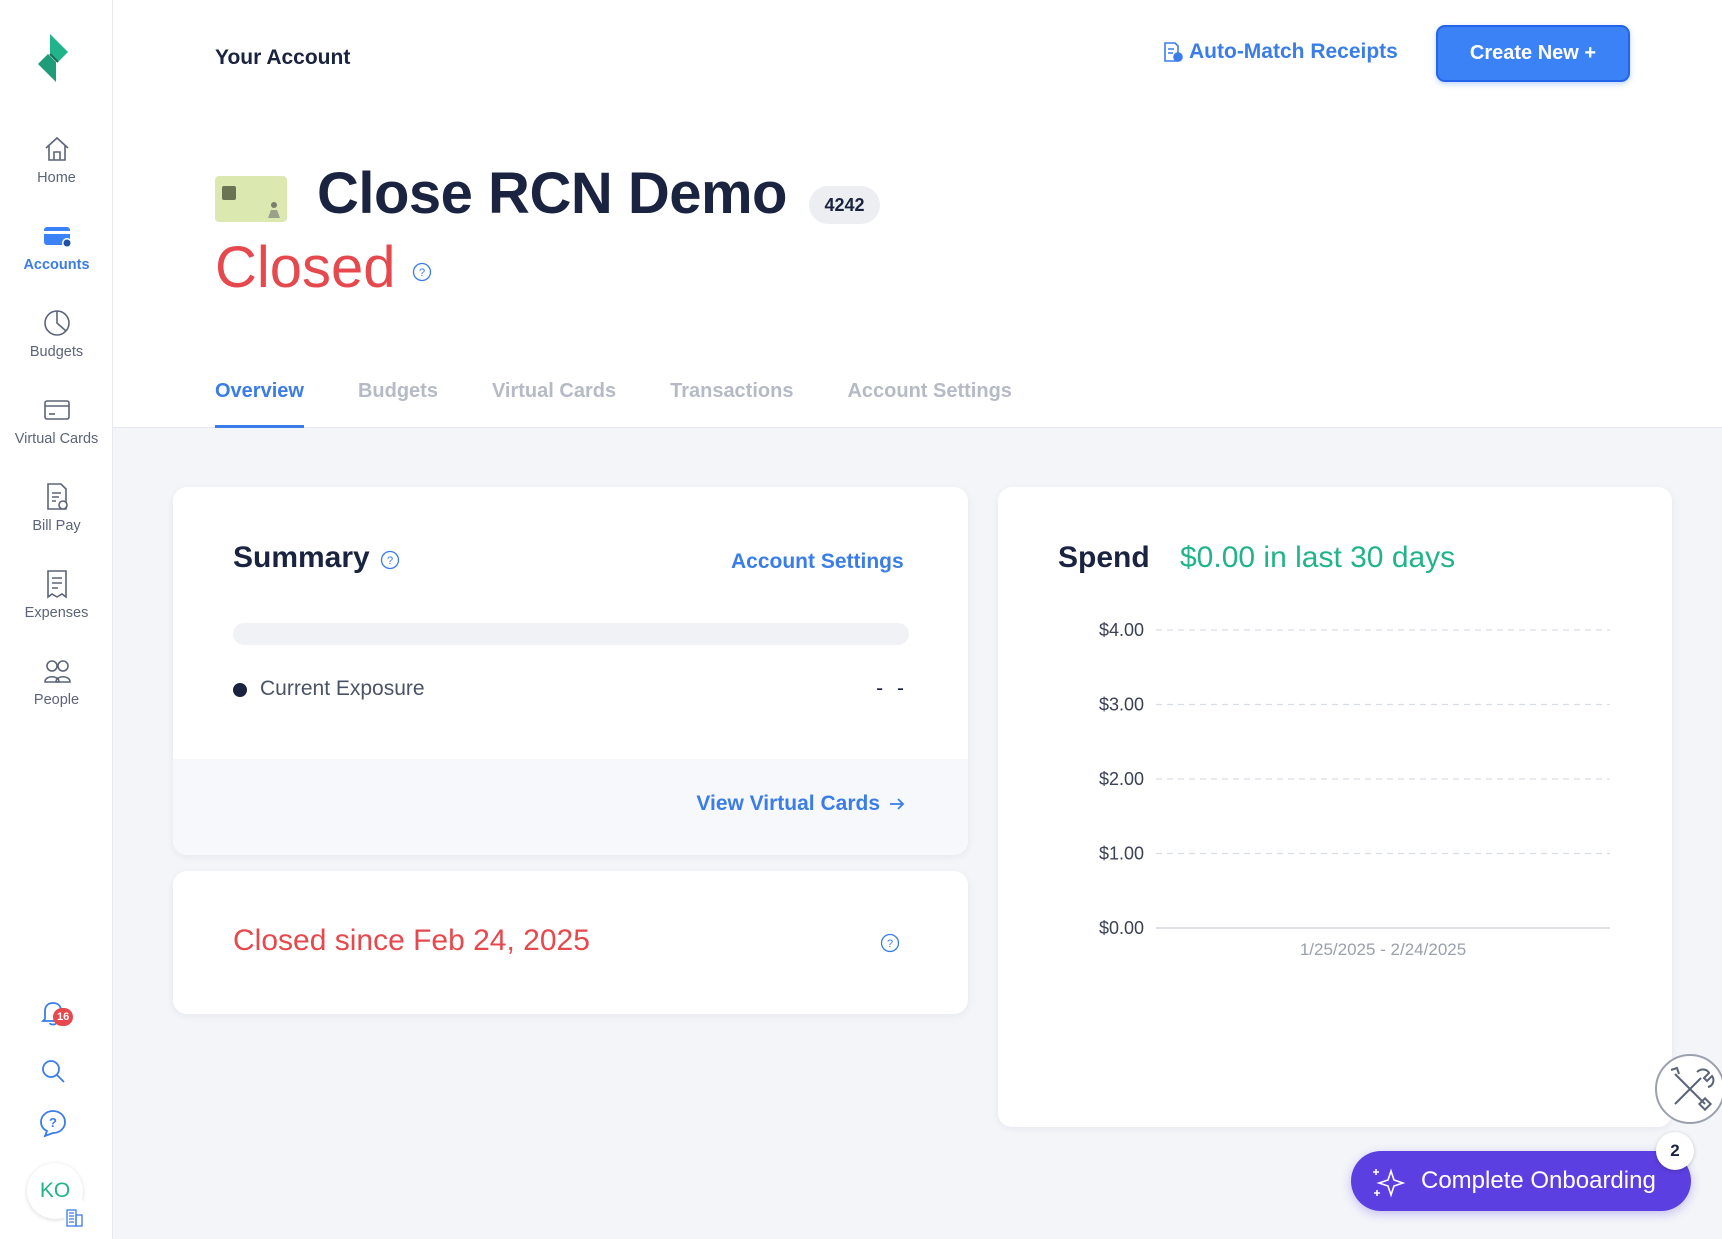 Image resolution: width=1722 pixels, height=1239 pixels. I want to click on sidebar-item-bill-pay: Bill Pay, so click(56, 507).